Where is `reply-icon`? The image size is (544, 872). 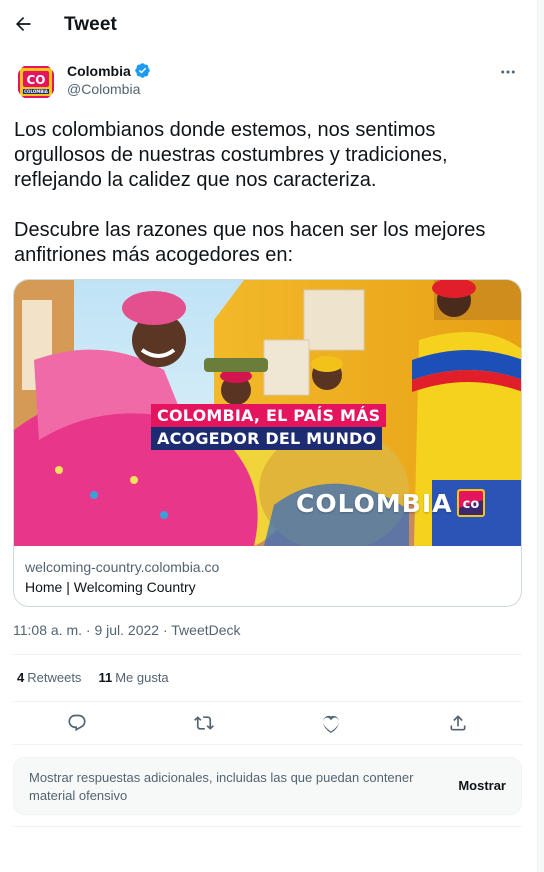 reply-icon is located at coordinates (77, 723).